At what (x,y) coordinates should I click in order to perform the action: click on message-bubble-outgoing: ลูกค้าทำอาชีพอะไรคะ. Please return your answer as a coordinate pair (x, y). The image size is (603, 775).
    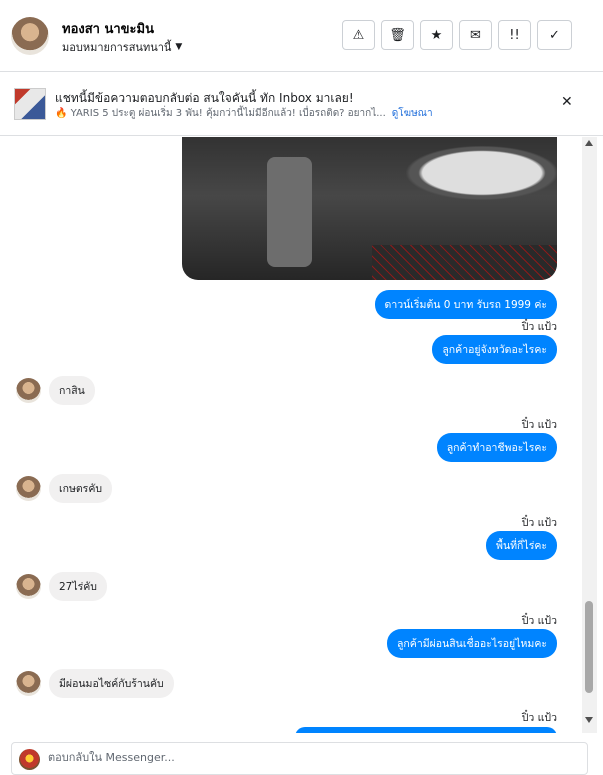
    Looking at the image, I should click on (496, 447).